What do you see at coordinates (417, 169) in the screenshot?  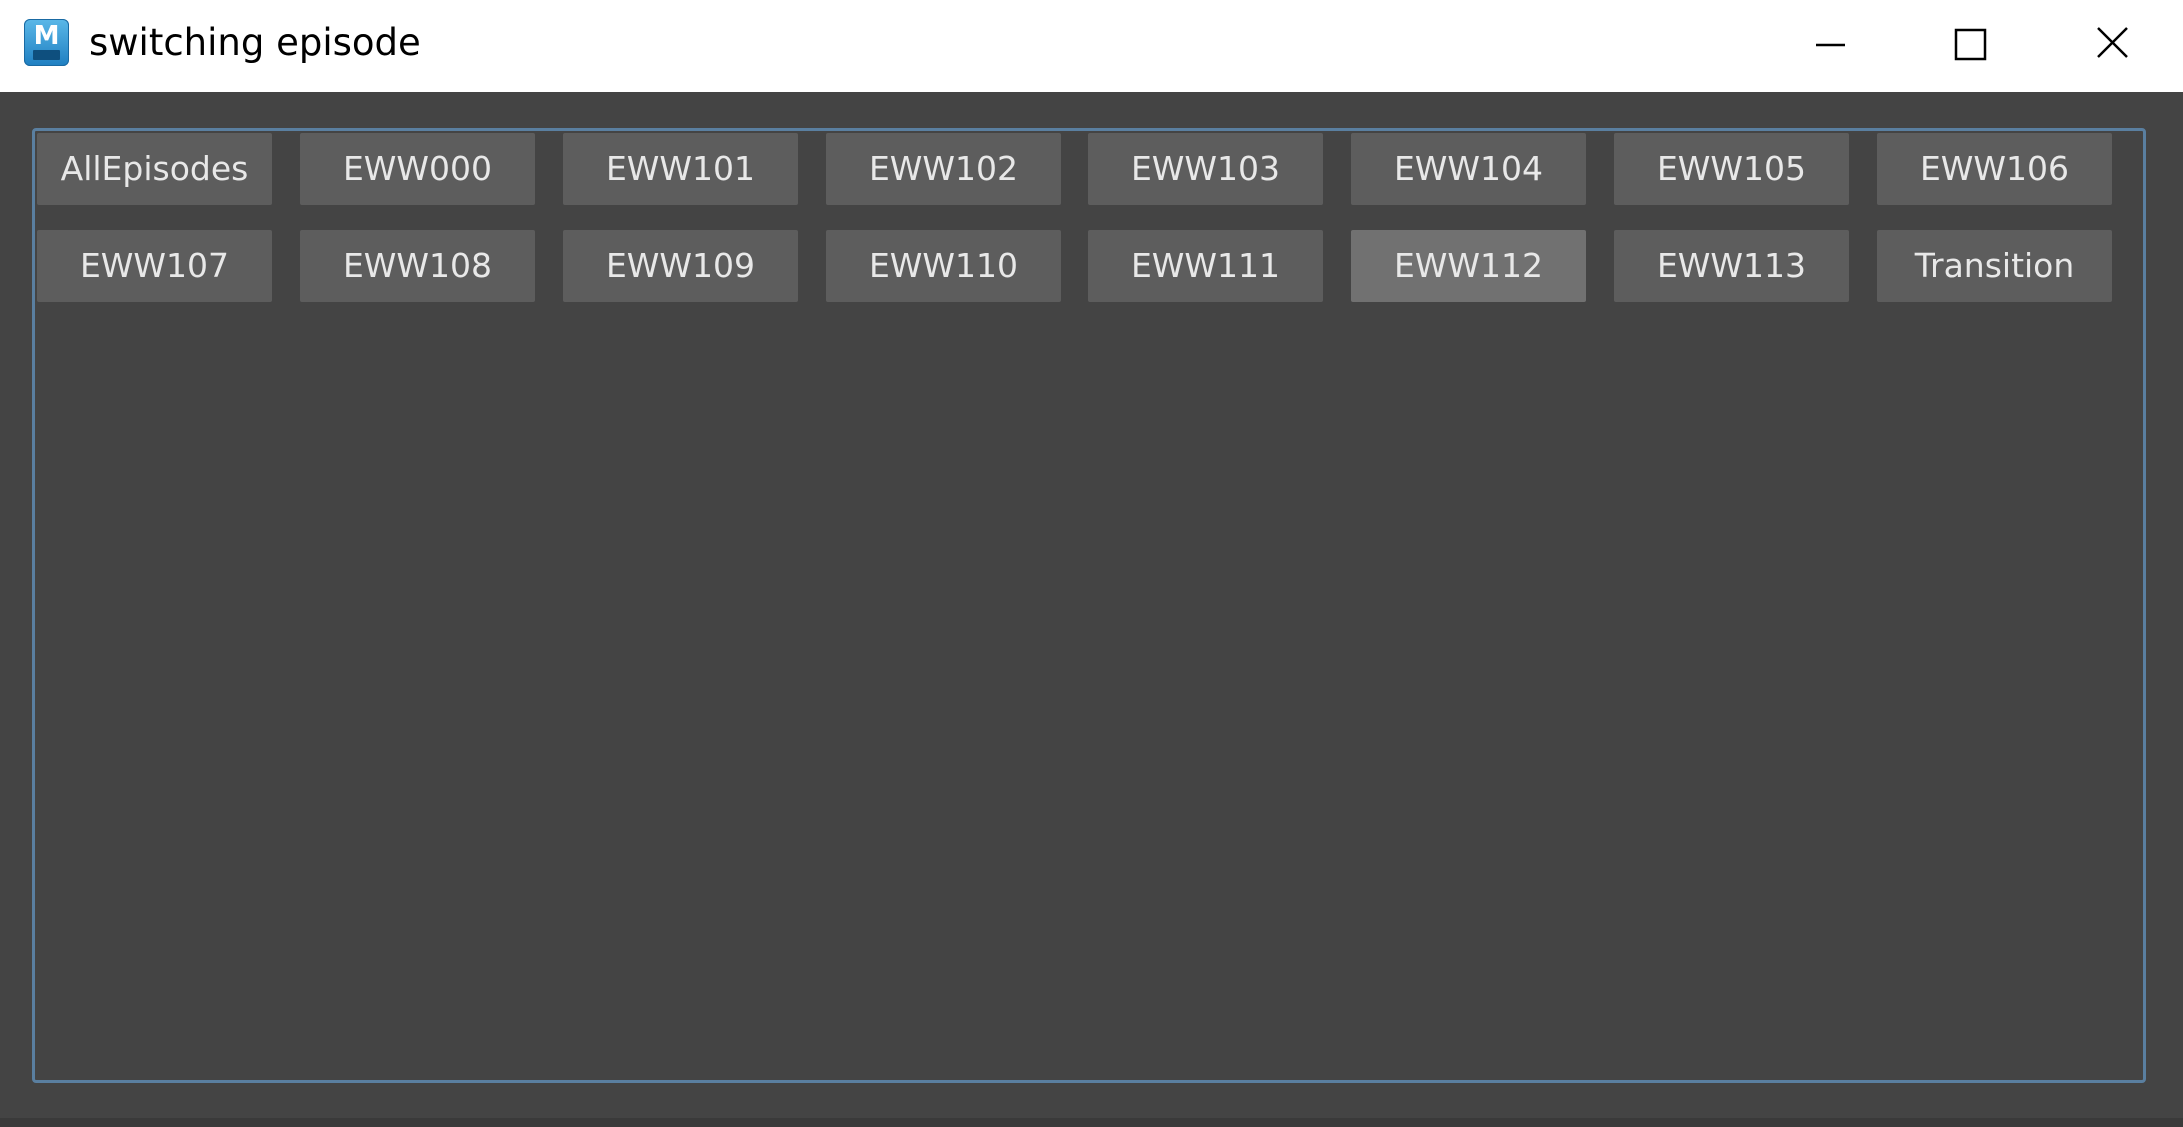 I see `episode-button-eww000: EWW000` at bounding box center [417, 169].